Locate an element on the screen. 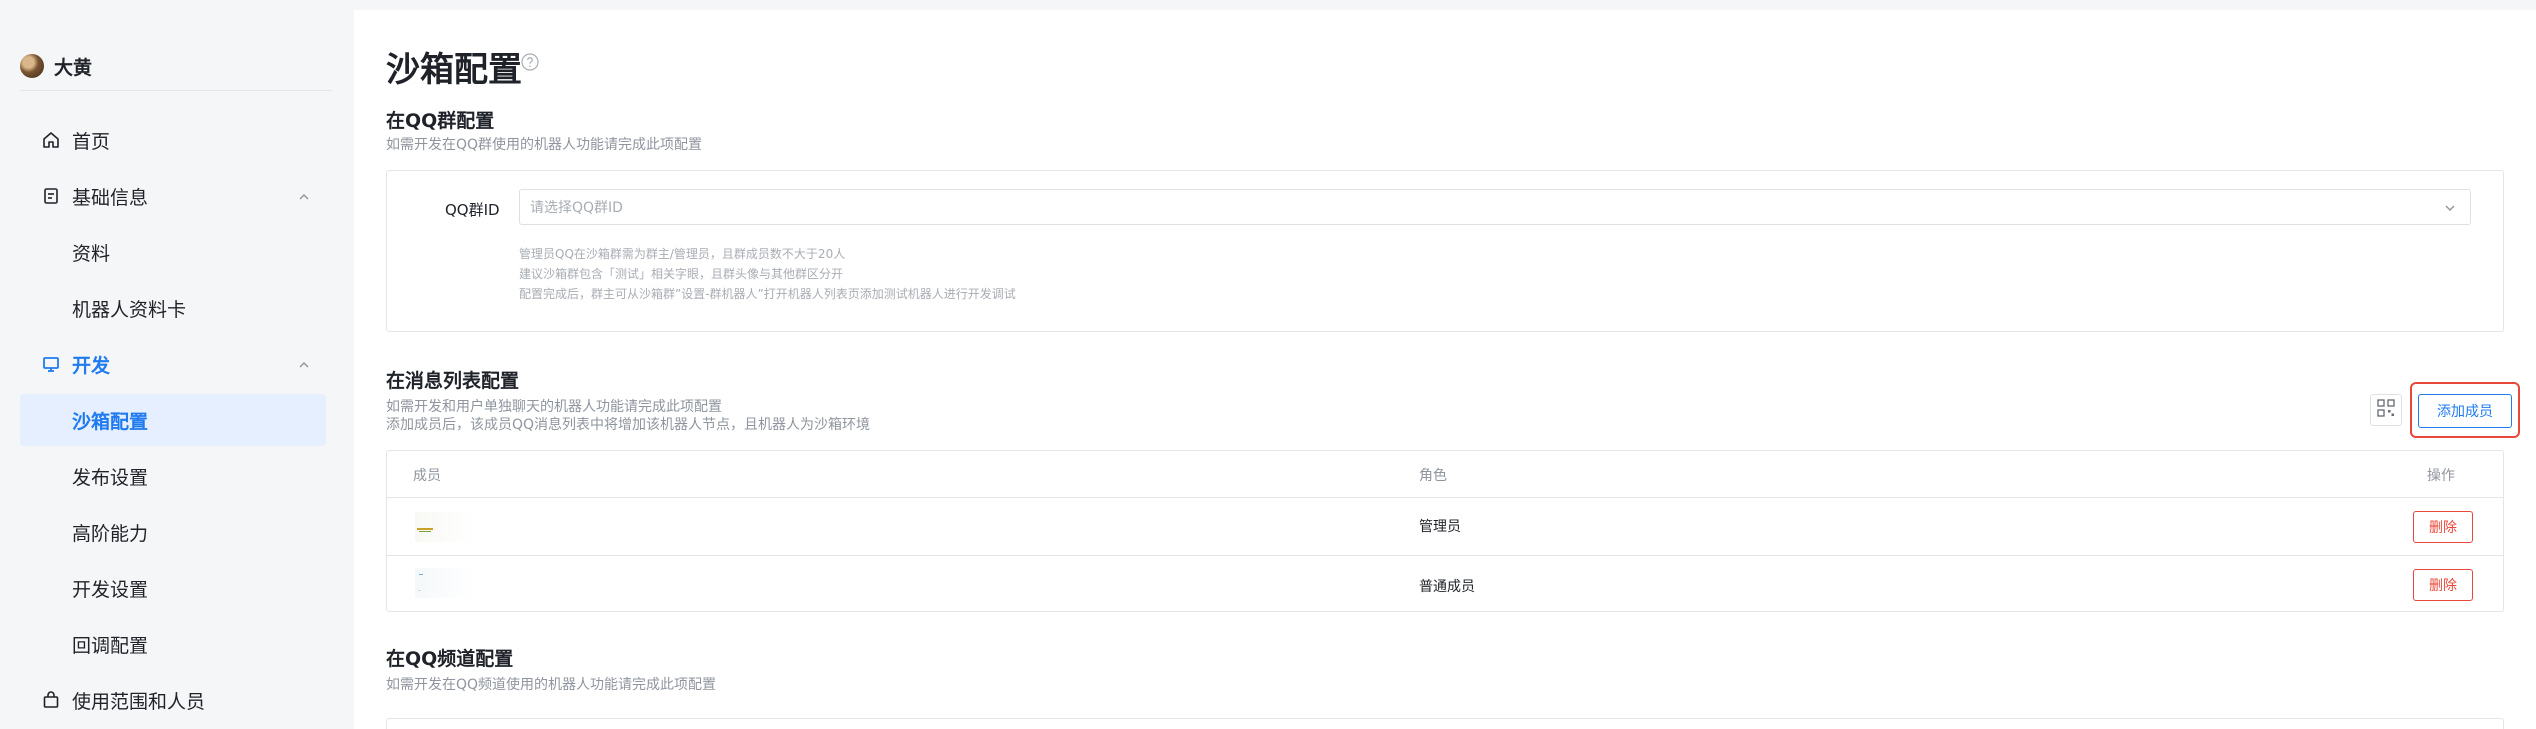  message-list-section-desc: 添加成员后，该成员QQ消息列表中将增加该机器人节点，且机器人为沙箱环境 is located at coordinates (628, 425).